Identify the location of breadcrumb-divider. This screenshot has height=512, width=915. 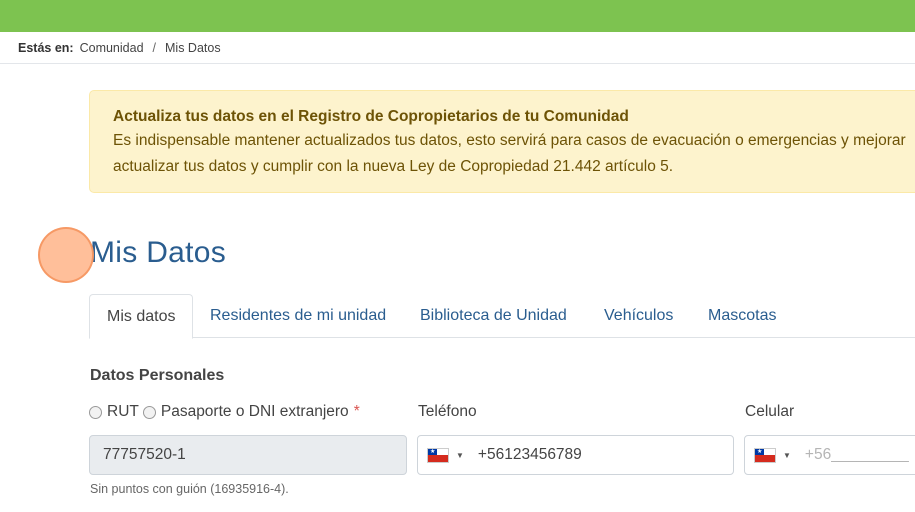
(457, 63).